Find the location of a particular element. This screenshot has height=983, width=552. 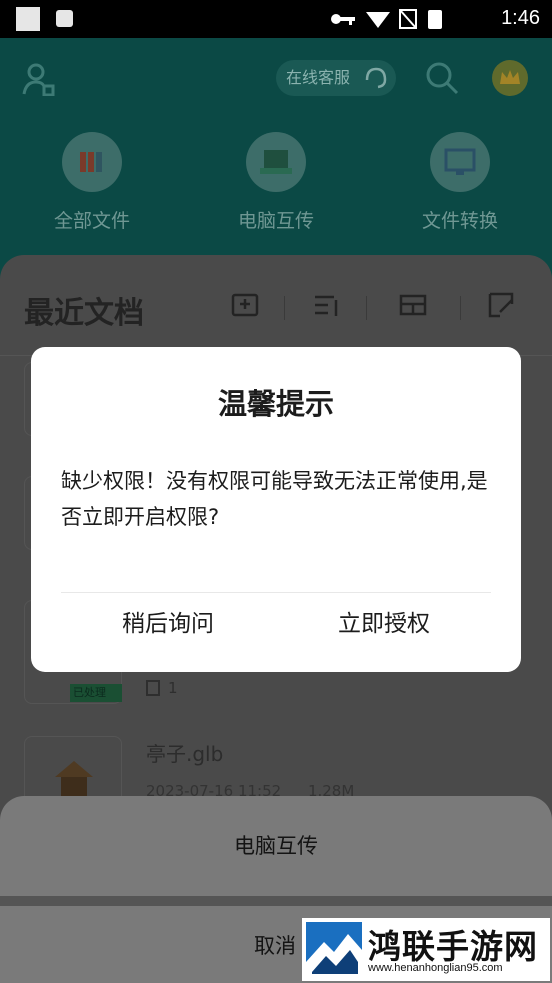

search-icon is located at coordinates (442, 78).